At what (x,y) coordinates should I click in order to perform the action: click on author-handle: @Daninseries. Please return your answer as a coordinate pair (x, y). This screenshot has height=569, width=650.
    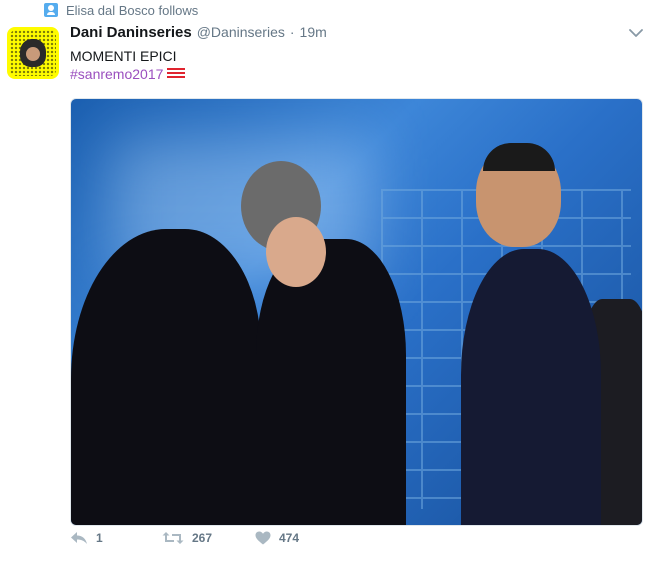
    Looking at the image, I should click on (241, 32).